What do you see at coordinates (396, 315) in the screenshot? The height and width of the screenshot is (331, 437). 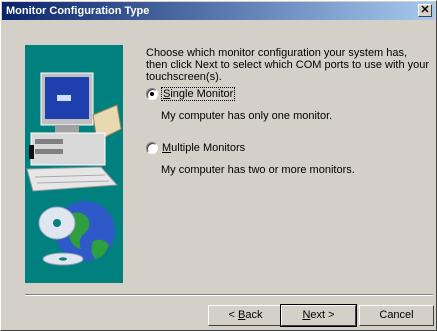 I see `cancel-button: Cancel` at bounding box center [396, 315].